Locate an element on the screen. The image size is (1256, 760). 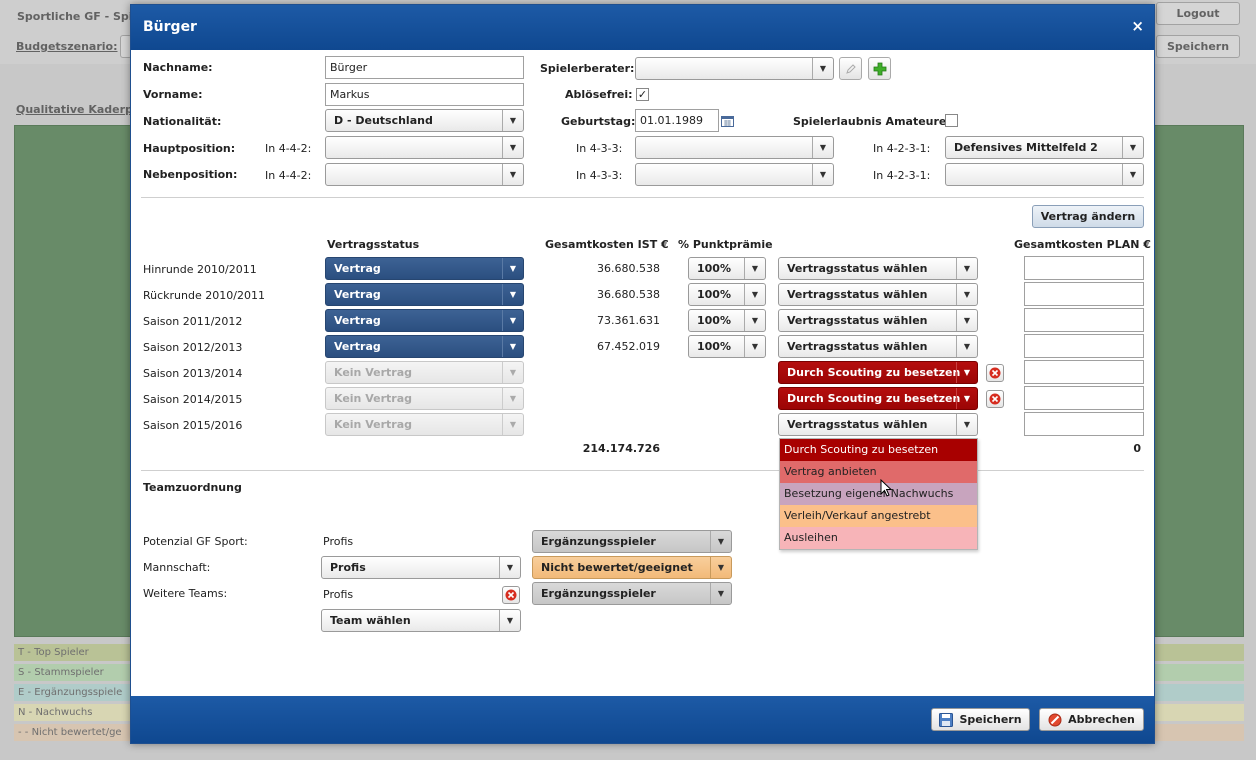
close-icon: × is located at coordinates (1137, 26).